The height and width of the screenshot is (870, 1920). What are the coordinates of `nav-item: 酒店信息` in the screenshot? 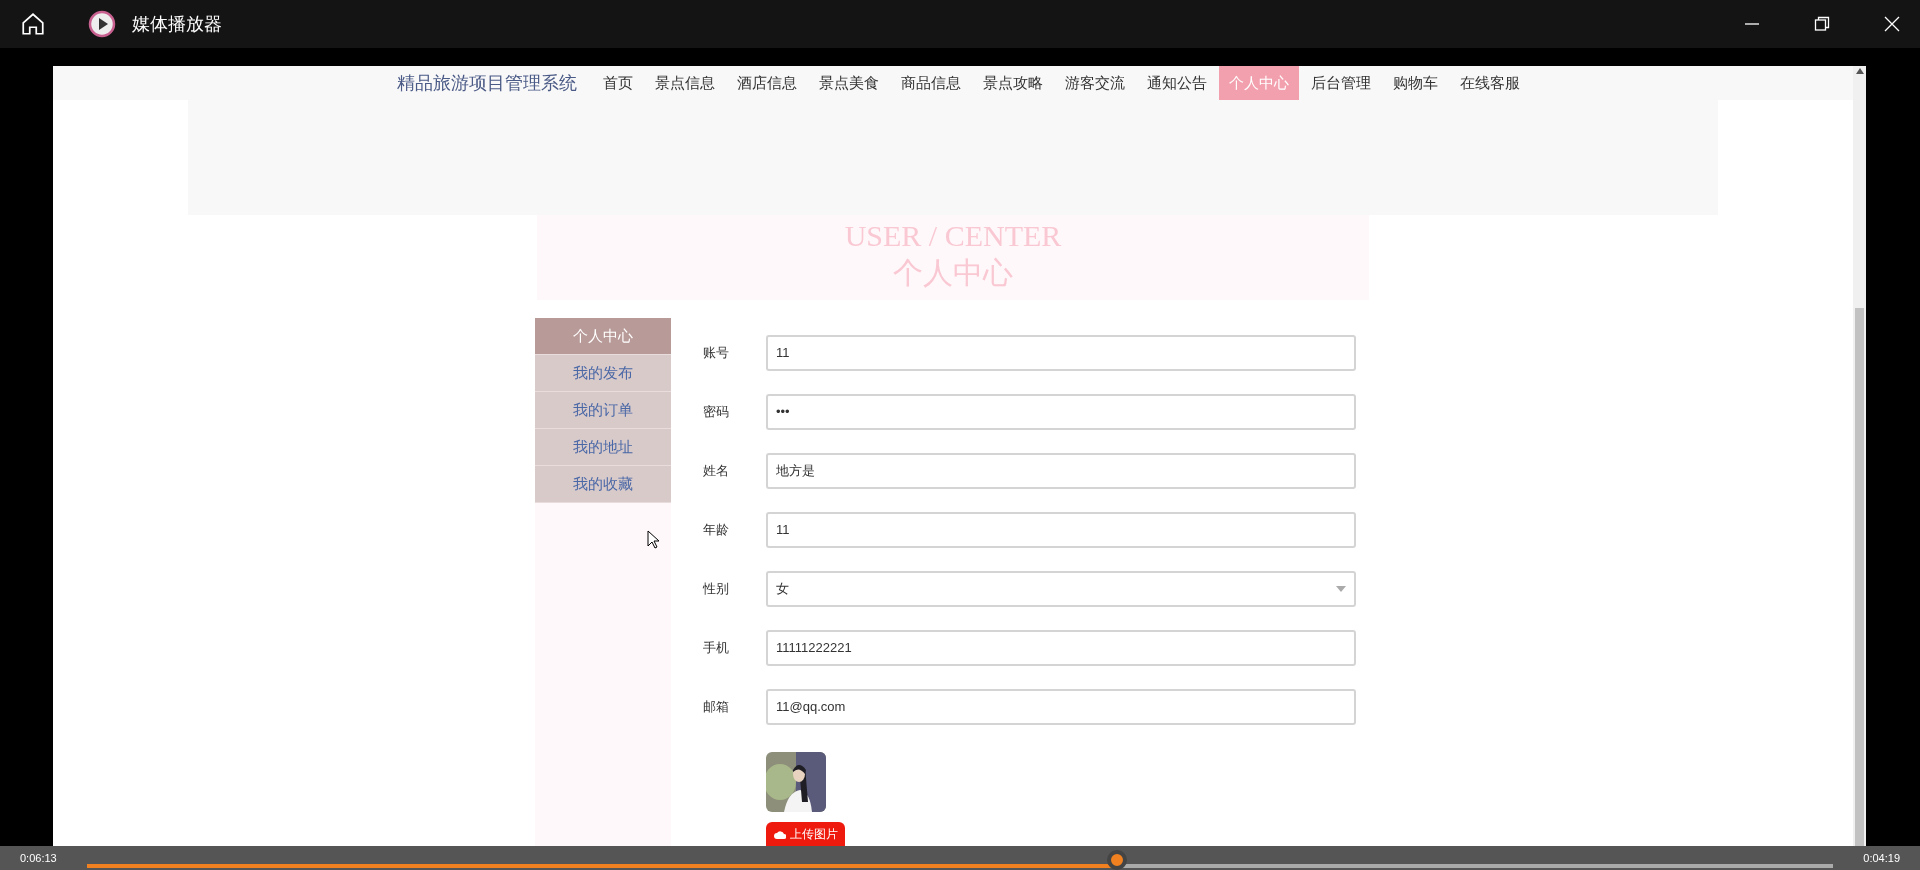 It's located at (766, 83).